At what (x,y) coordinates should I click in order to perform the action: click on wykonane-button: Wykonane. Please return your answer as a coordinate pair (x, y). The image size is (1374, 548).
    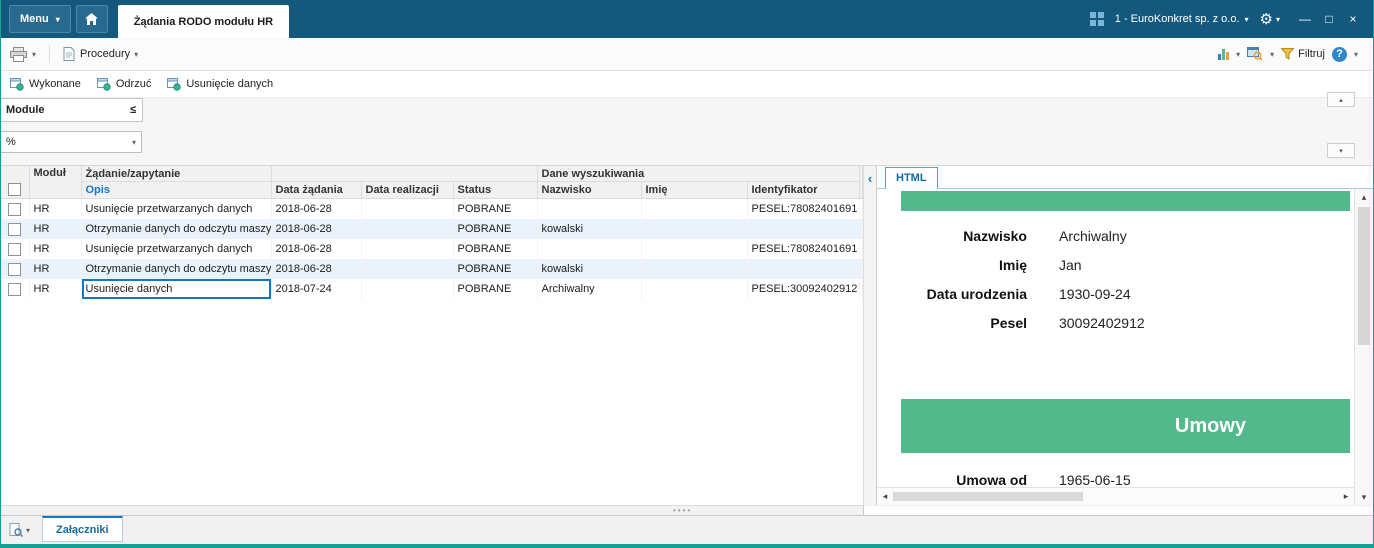
    Looking at the image, I should click on (45, 84).